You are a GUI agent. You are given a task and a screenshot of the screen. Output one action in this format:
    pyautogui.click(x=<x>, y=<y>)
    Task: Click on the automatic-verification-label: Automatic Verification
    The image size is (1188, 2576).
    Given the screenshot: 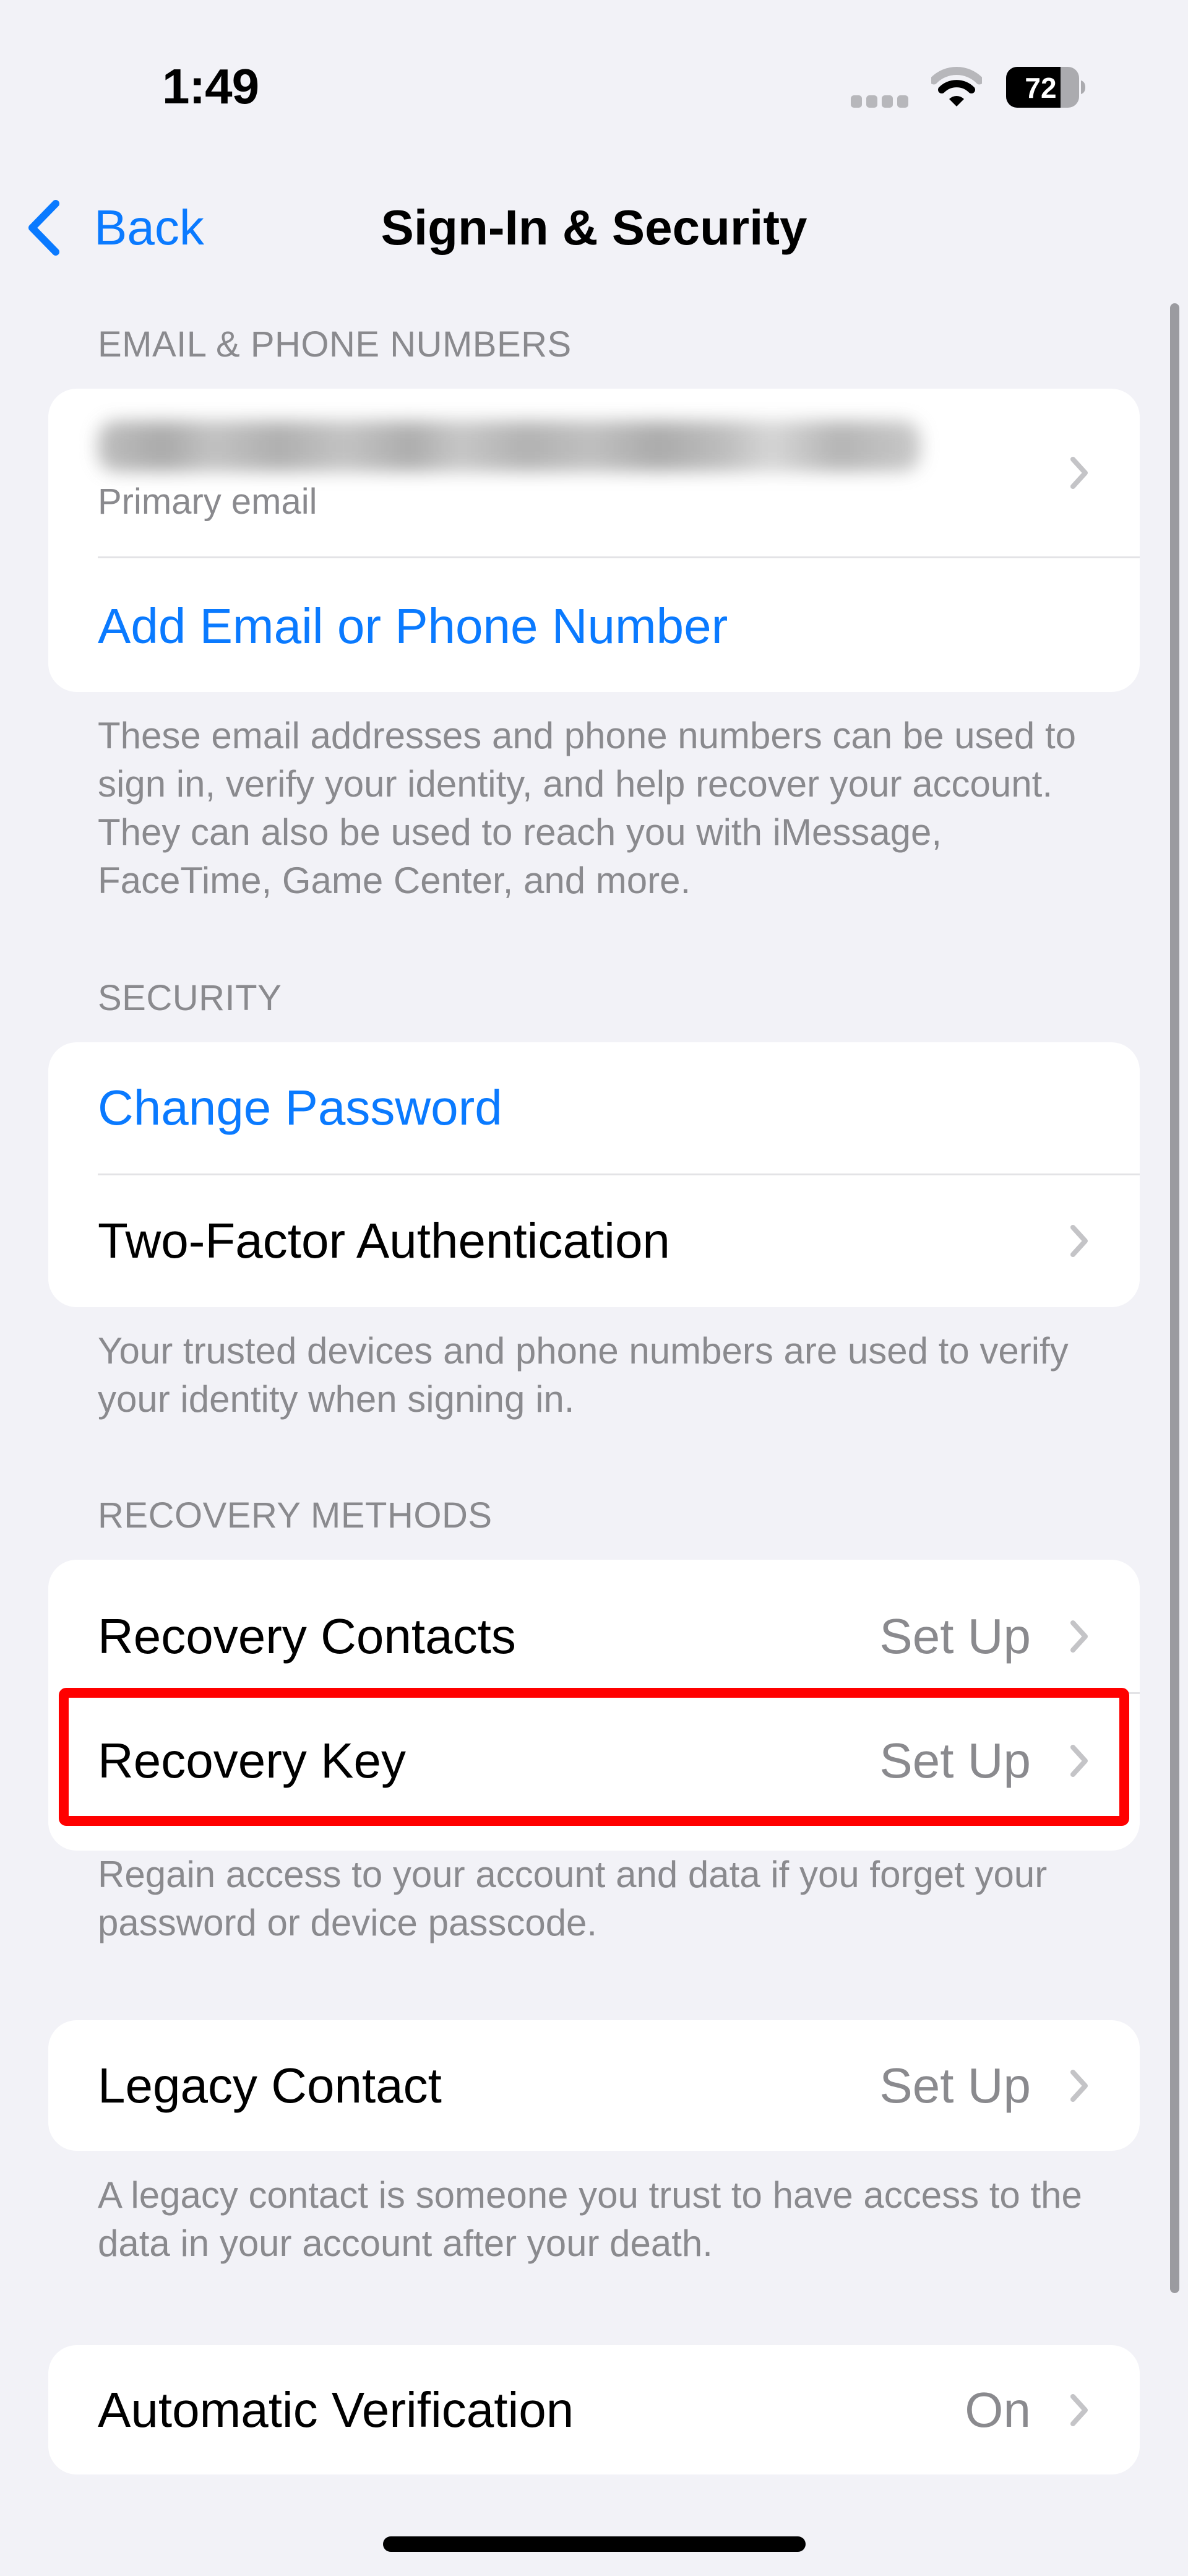 What is the action you would take?
    pyautogui.click(x=336, y=2409)
    